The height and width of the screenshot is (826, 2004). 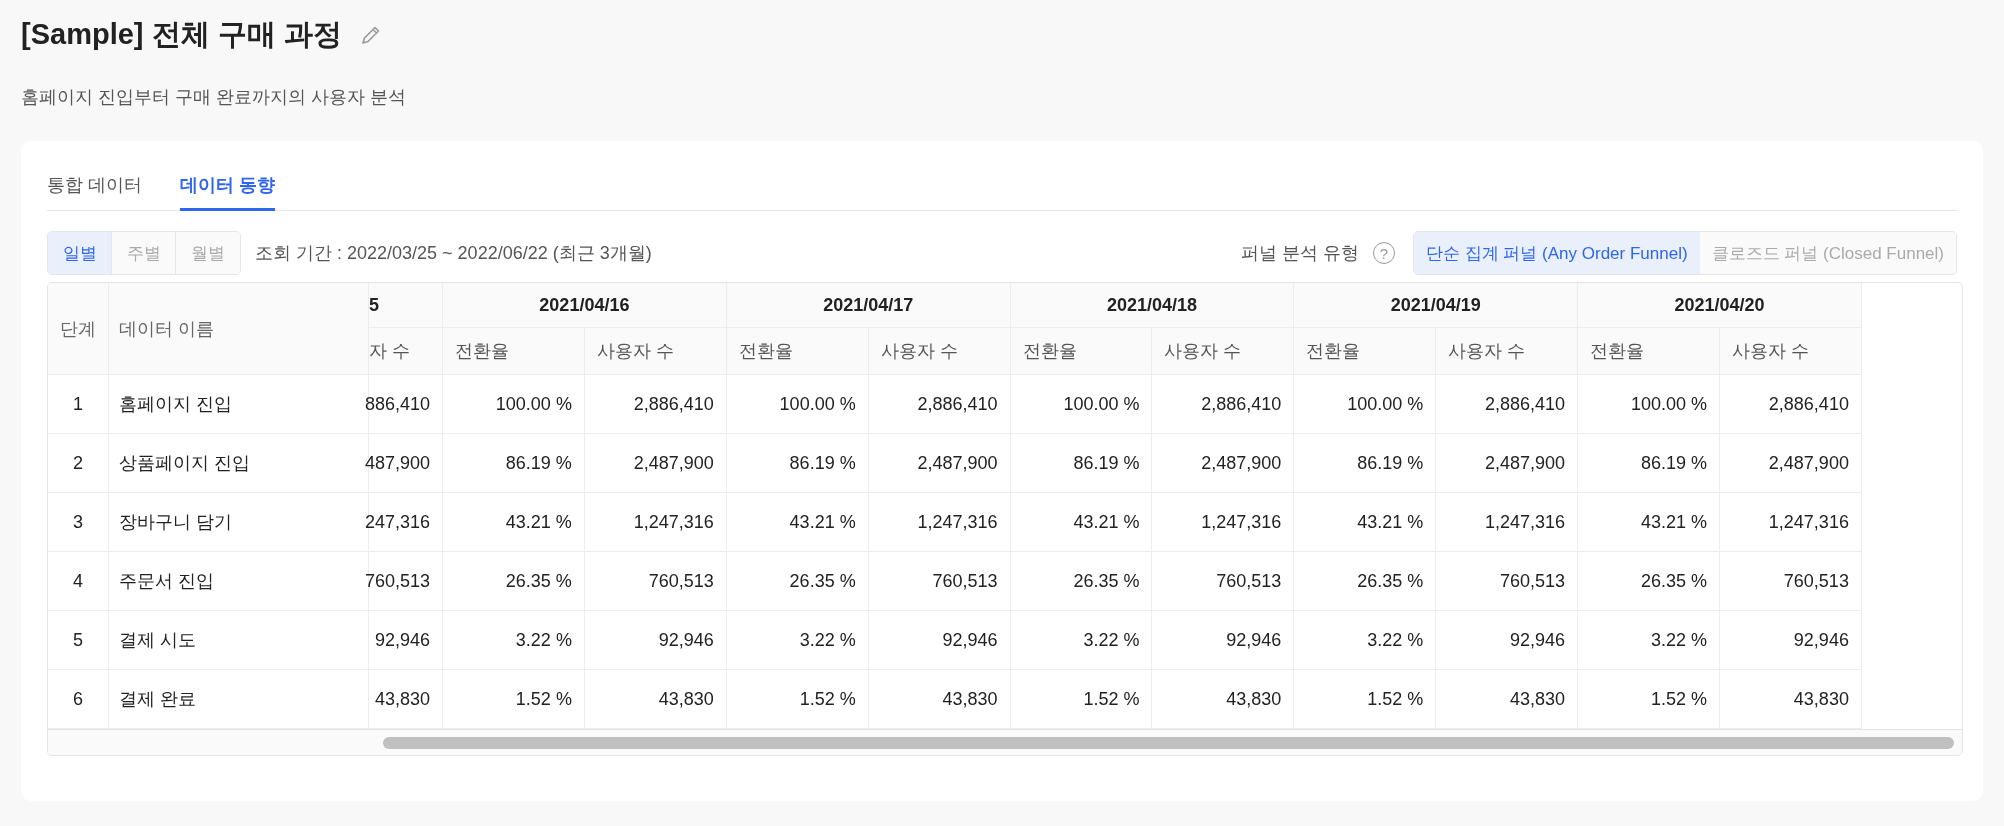 I want to click on date-header: 2021/04/20, so click(x=1720, y=305).